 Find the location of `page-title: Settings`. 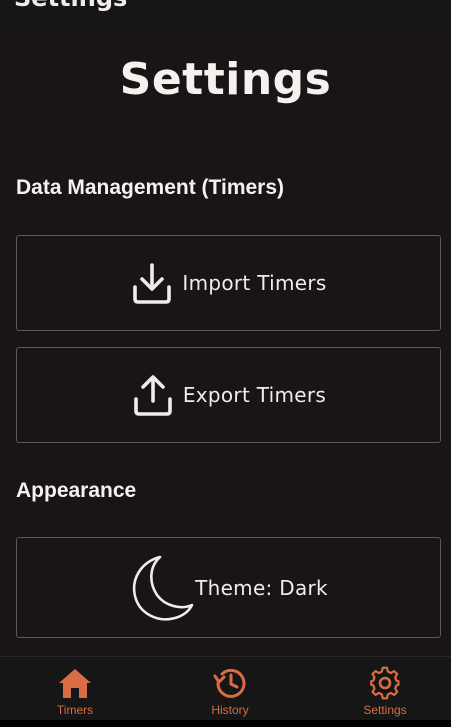

page-title: Settings is located at coordinates (225, 79).